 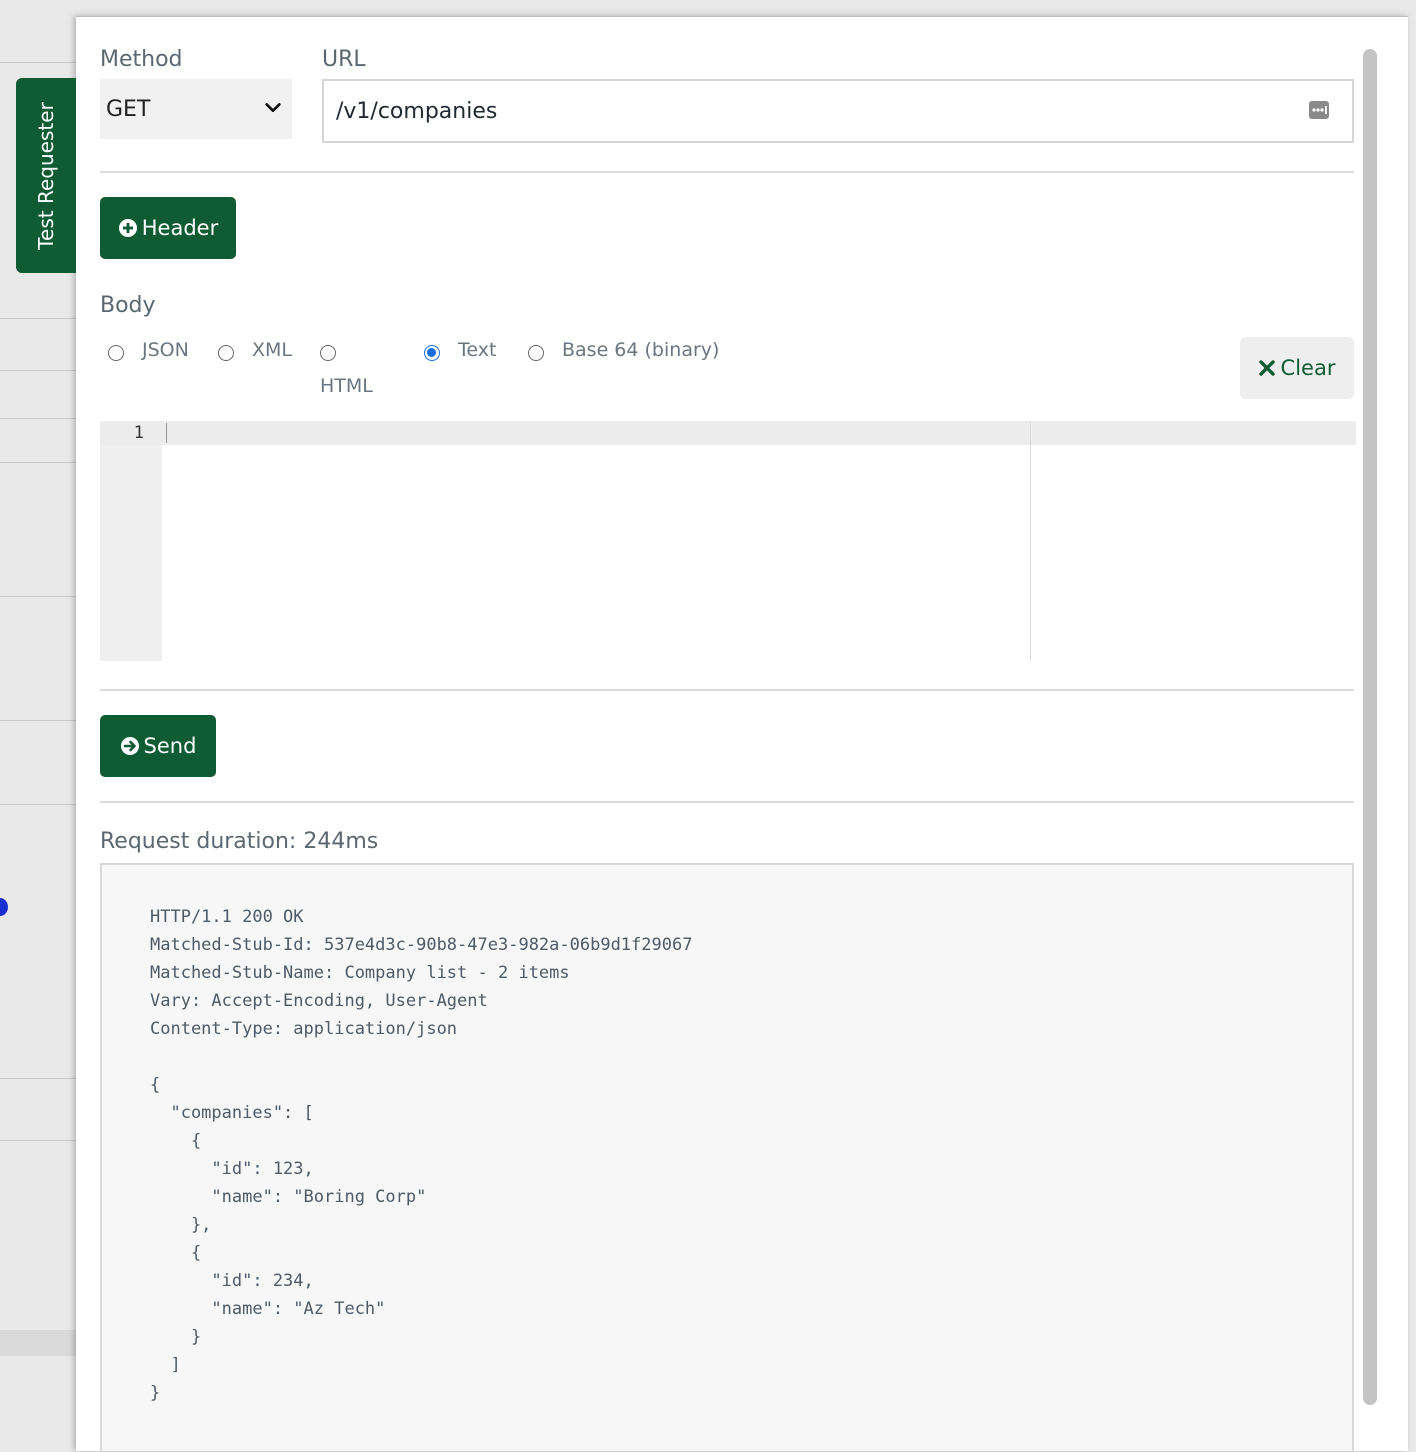 I want to click on clear-label: Clear, so click(x=1308, y=368).